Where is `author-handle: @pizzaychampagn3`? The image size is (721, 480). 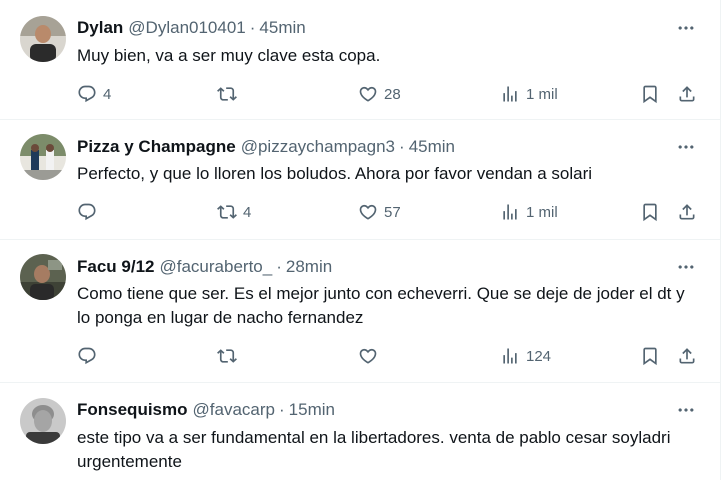
author-handle: @pizzaychampagn3 is located at coordinates (318, 147).